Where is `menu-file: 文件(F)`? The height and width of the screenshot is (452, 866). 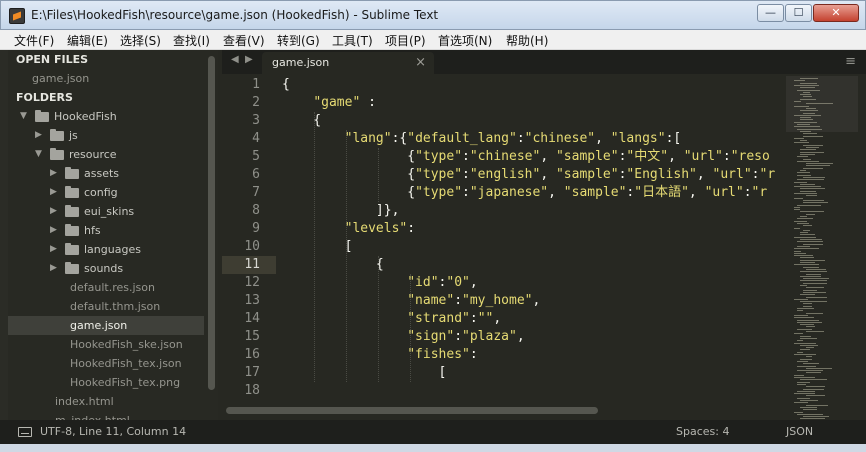
menu-file: 文件(F) is located at coordinates (34, 40).